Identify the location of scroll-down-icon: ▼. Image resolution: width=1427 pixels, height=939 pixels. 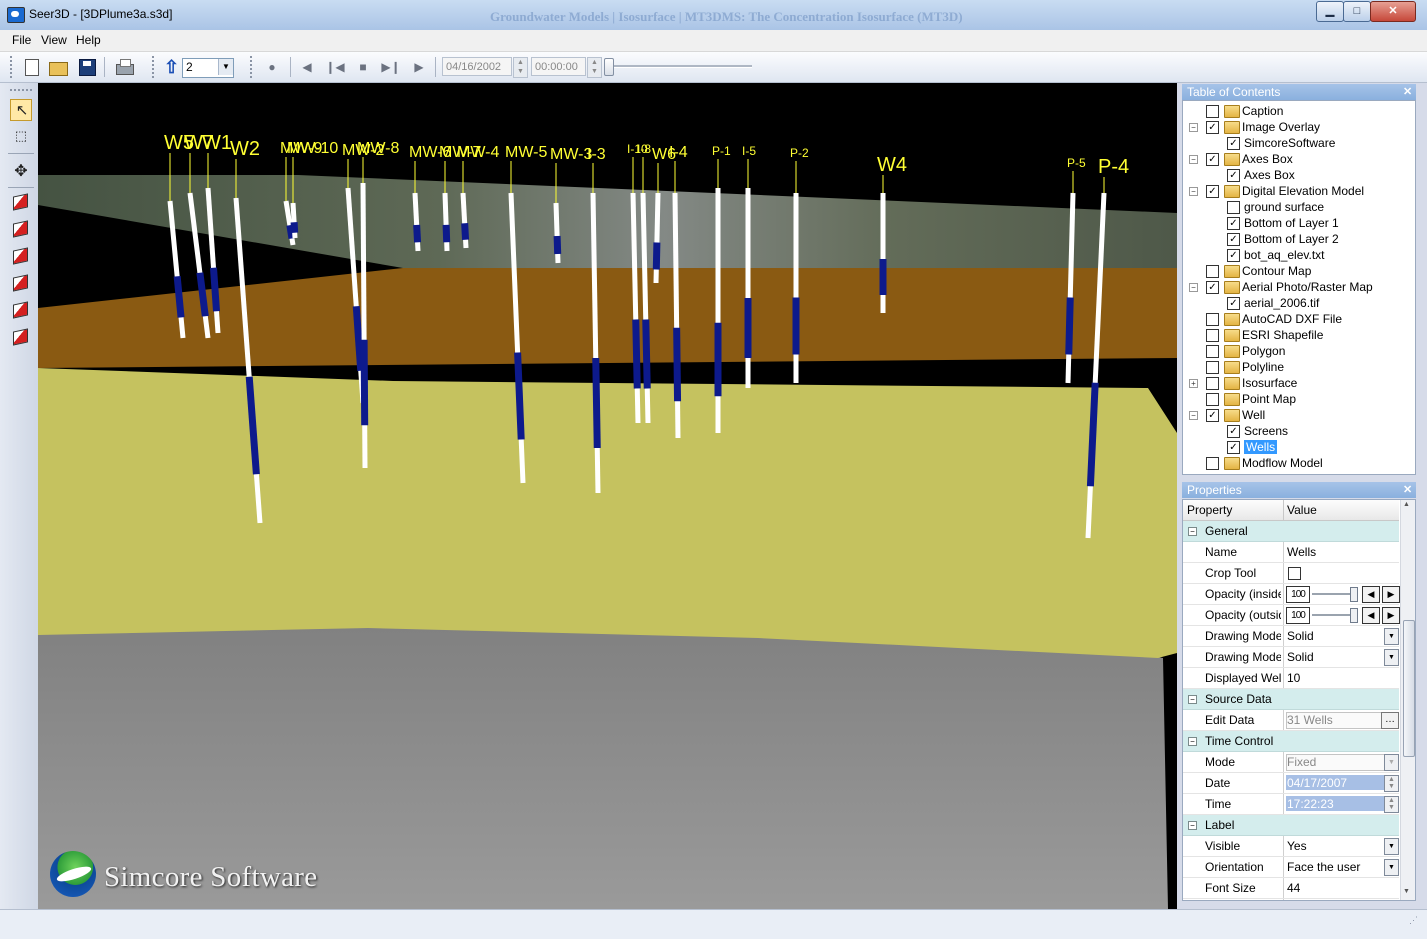
(1406, 891).